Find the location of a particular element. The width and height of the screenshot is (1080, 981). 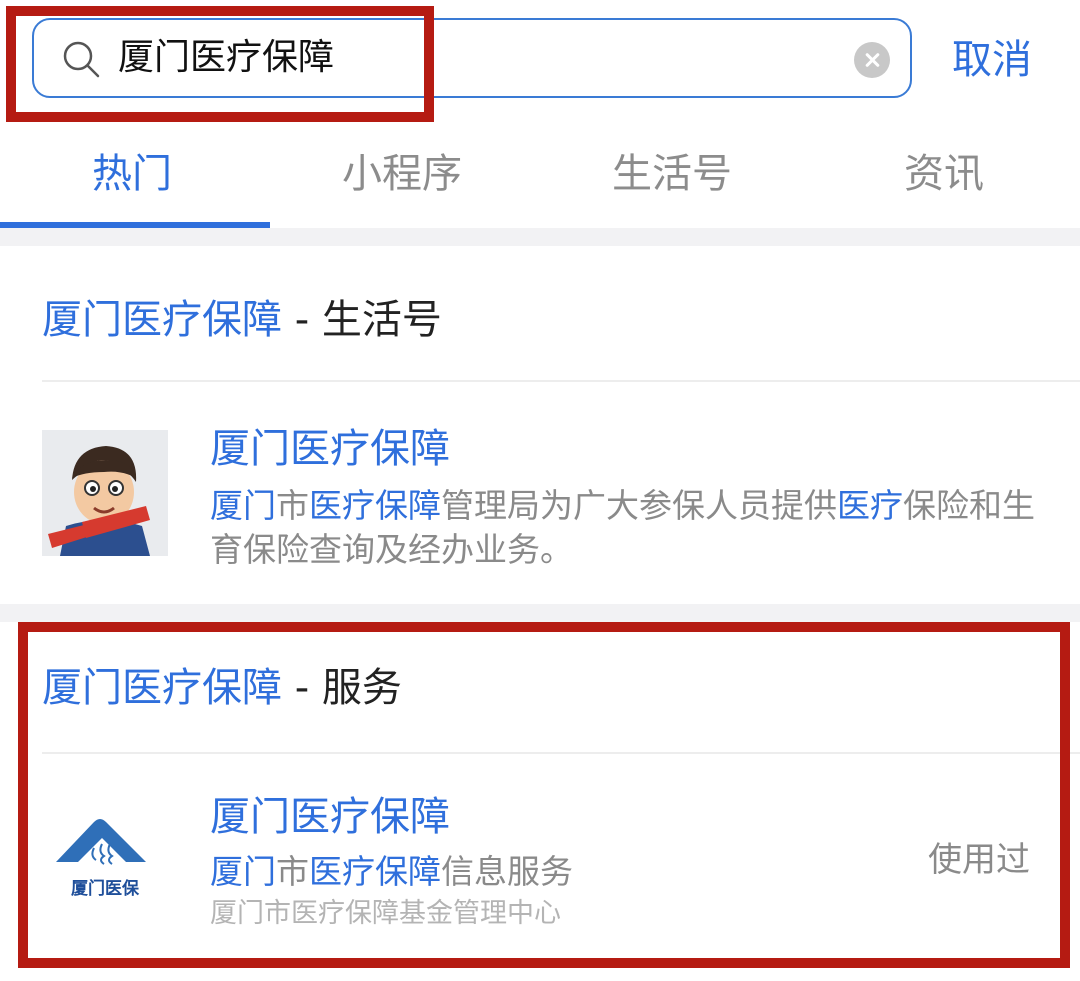

tab-mini-programs: 小程序 is located at coordinates (402, 174).